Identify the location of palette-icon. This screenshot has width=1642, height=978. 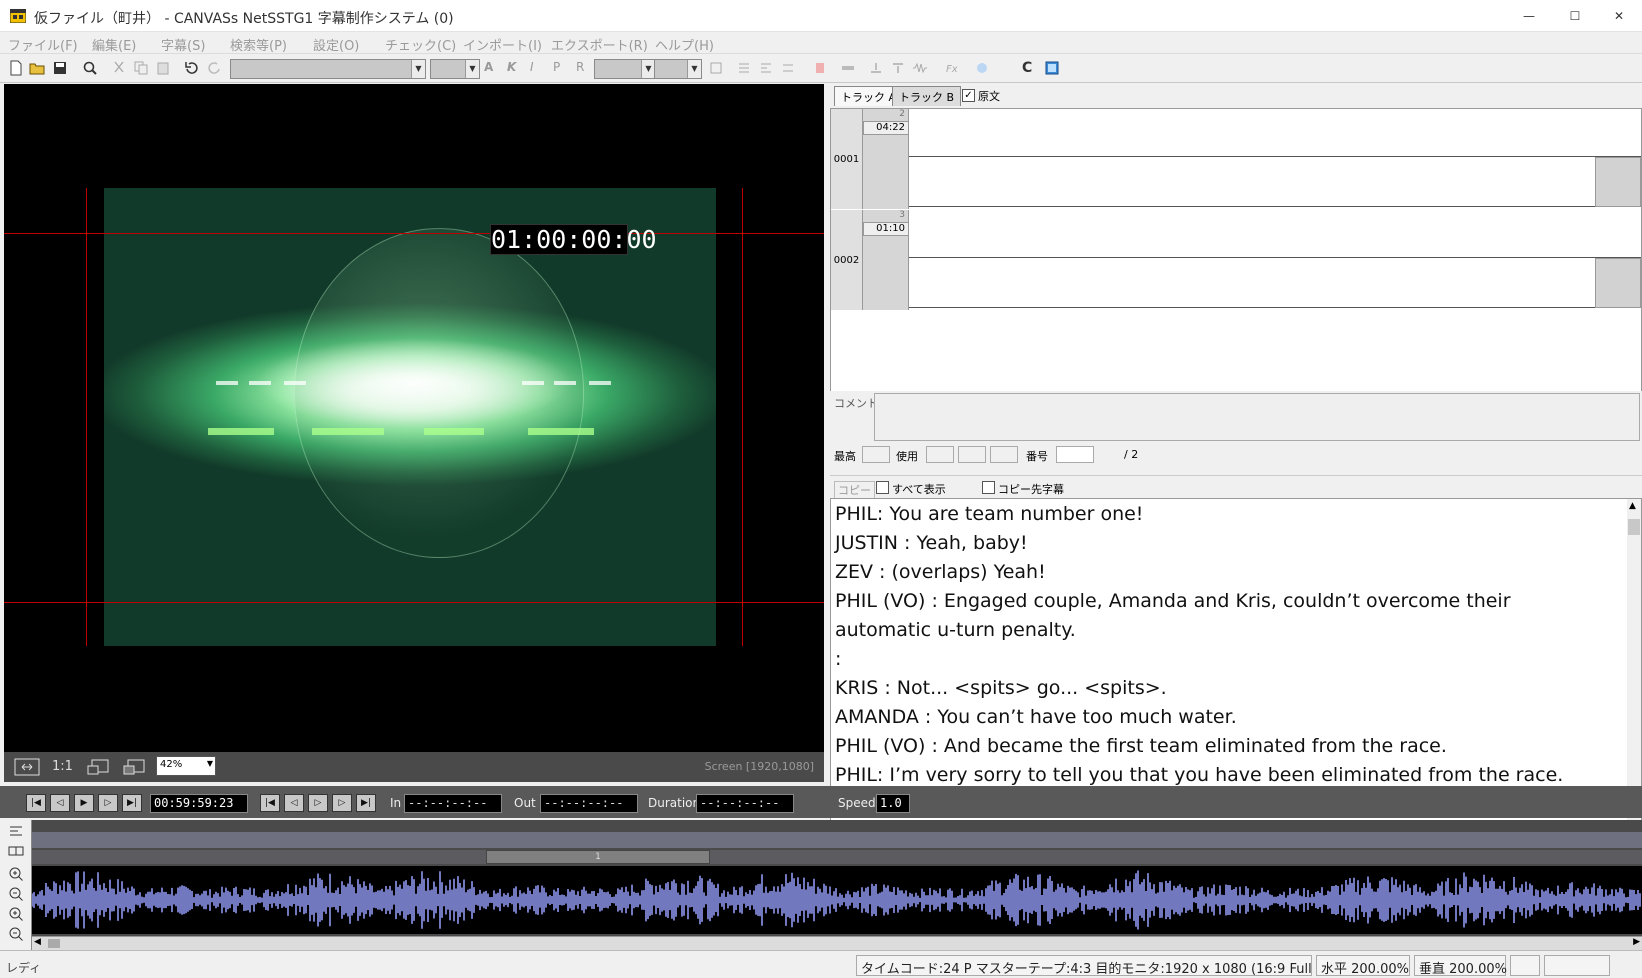
(982, 68).